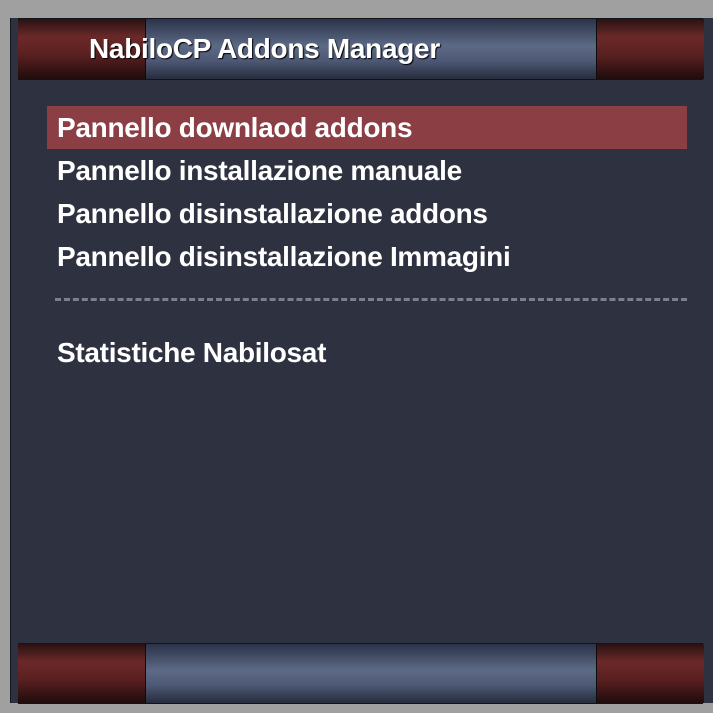 Image resolution: width=713 pixels, height=713 pixels. I want to click on title-bar: NabiloCP Addons Manager, so click(361, 49).